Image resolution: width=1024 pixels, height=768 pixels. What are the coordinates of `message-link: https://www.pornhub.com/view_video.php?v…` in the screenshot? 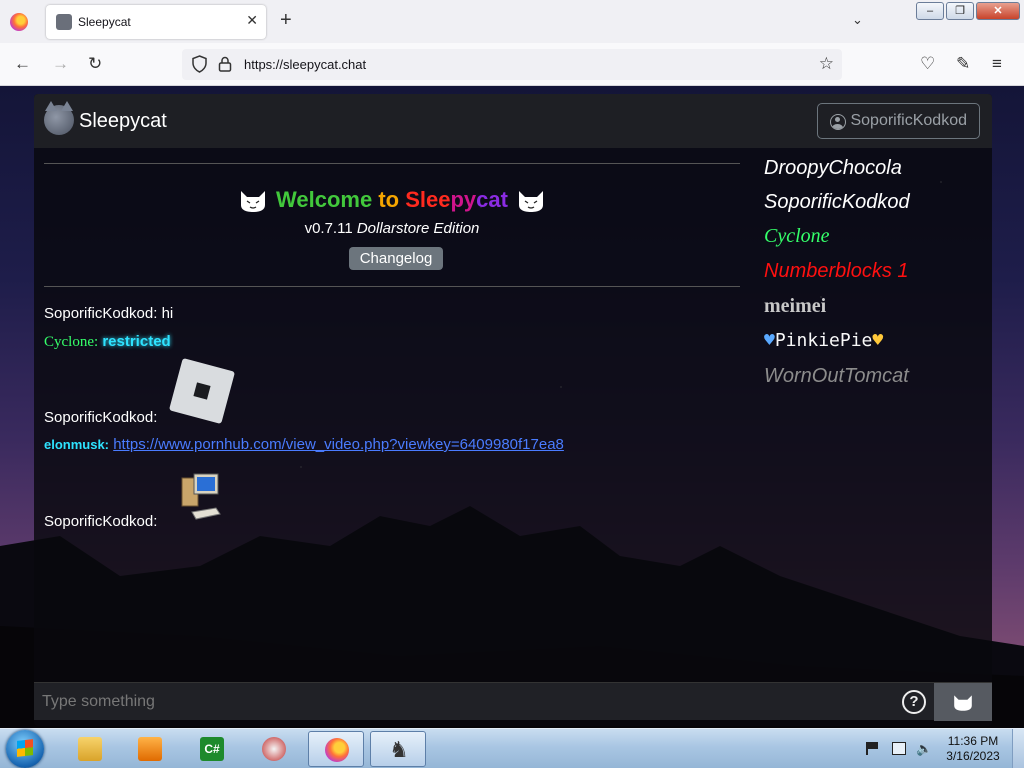 It's located at (338, 444).